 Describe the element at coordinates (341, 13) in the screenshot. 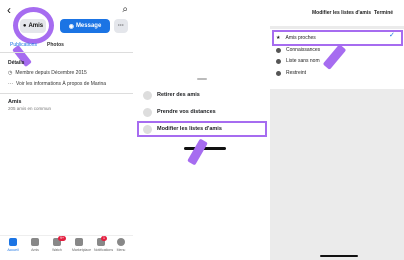

I see `page-title: Modifier les listes d'amis` at that location.